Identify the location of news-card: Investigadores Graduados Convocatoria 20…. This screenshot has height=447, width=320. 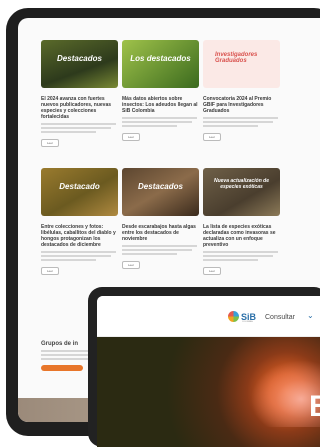
(242, 100).